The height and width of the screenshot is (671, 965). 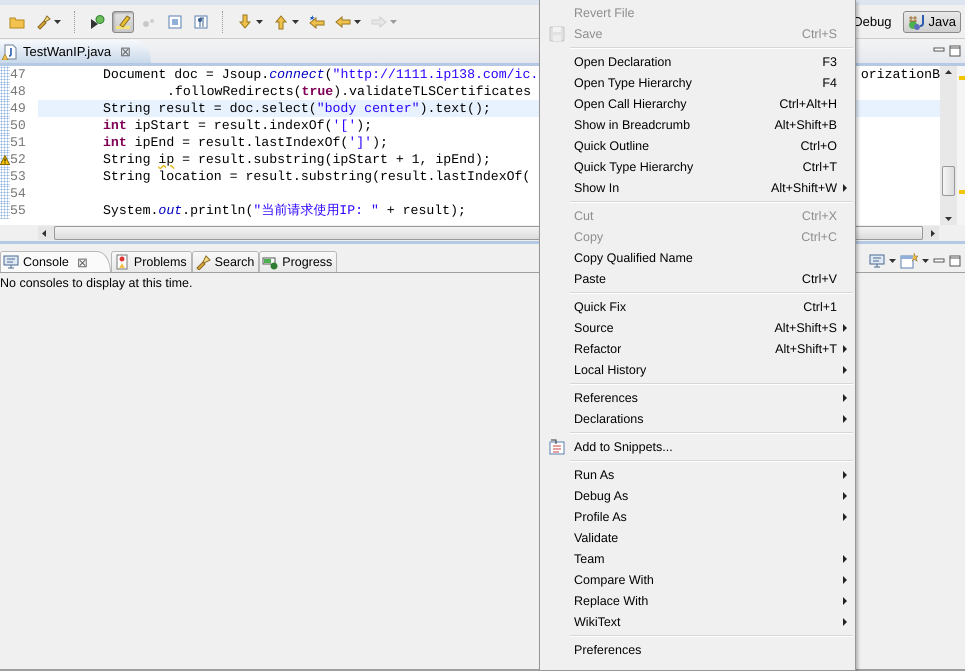 What do you see at coordinates (948, 181) in the screenshot?
I see `scroll-thumb` at bounding box center [948, 181].